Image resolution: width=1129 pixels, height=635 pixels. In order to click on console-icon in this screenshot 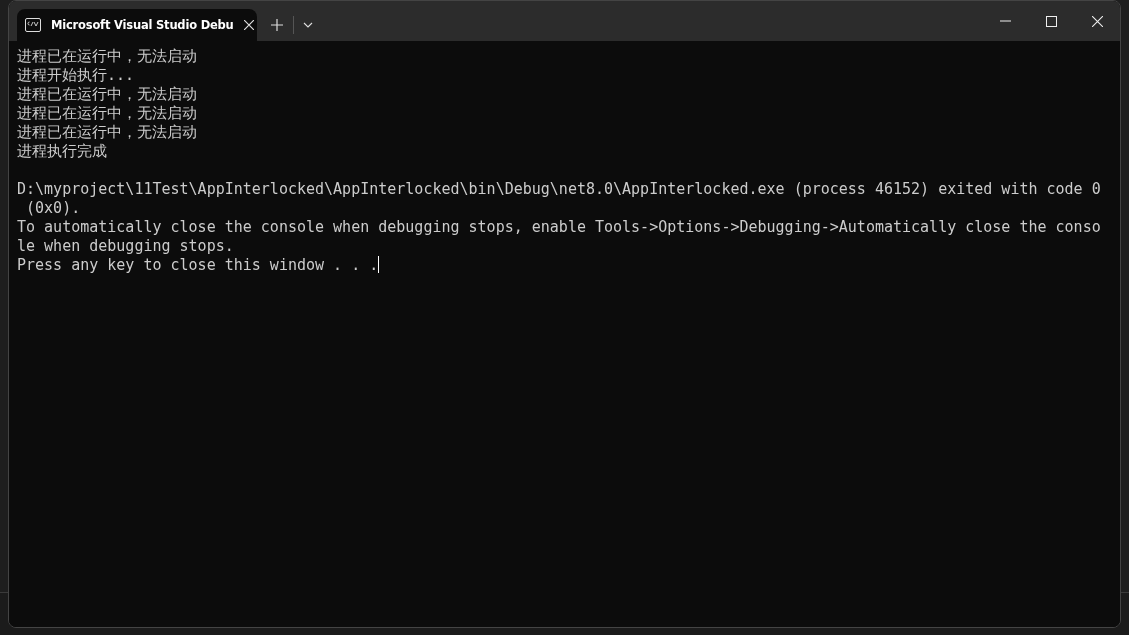, I will do `click(33, 25)`.